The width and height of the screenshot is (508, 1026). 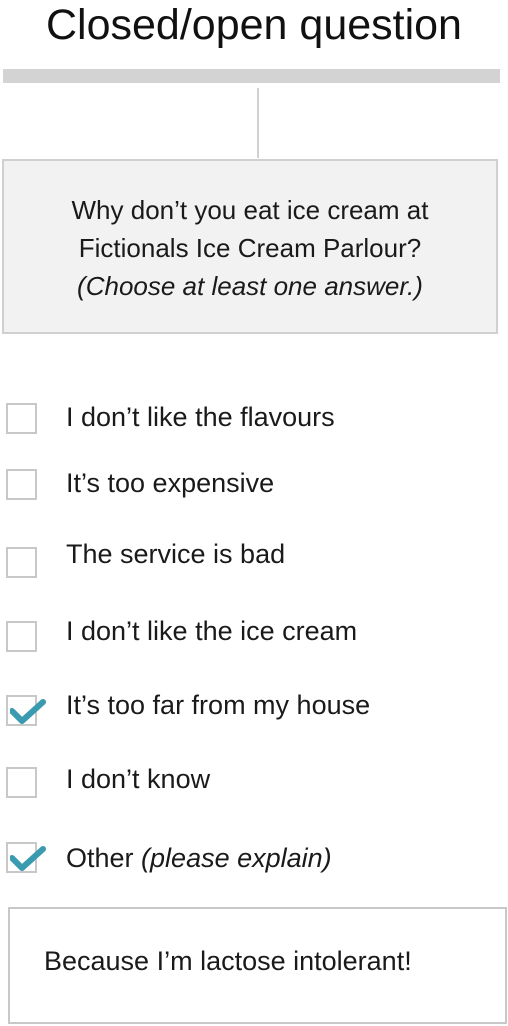 What do you see at coordinates (200, 417) in the screenshot?
I see `option-label: I don’t like the flavours` at bounding box center [200, 417].